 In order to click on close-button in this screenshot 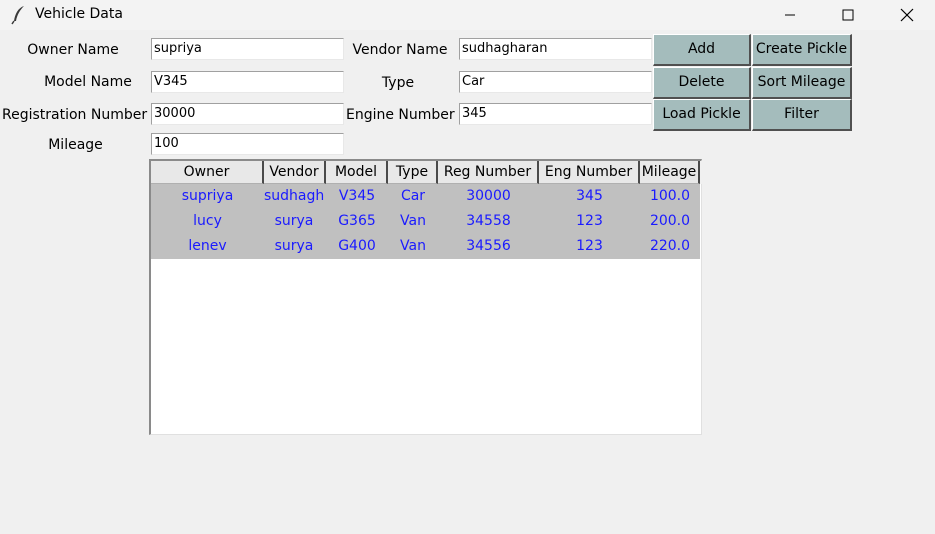, I will do `click(907, 15)`.